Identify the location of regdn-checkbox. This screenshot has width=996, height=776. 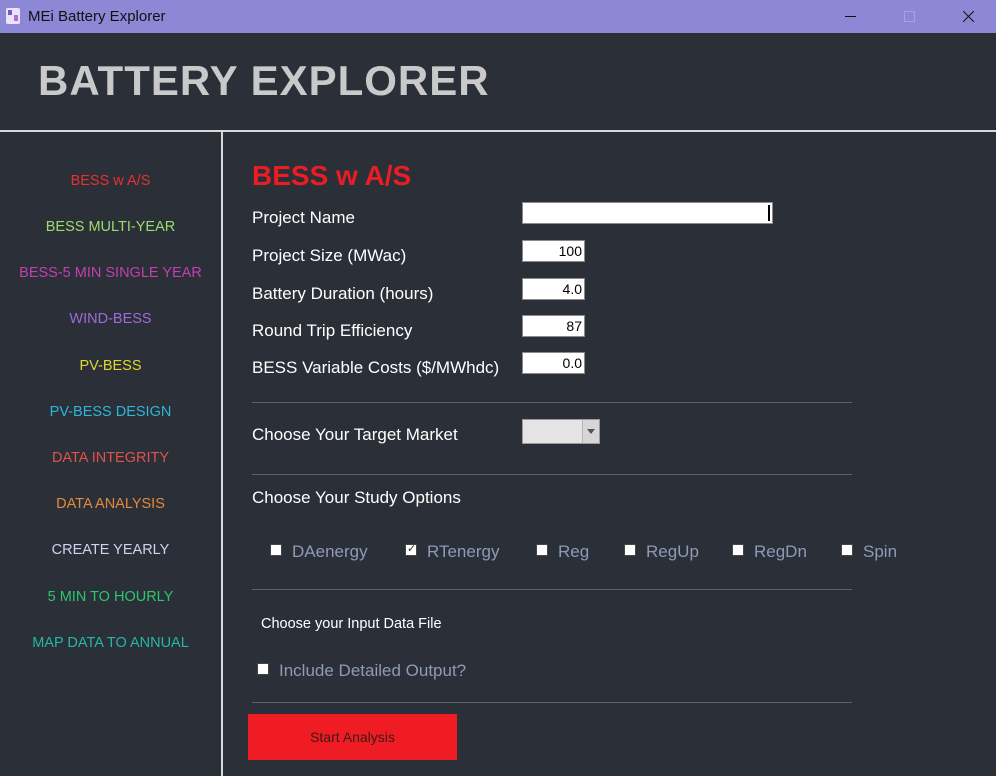
(738, 550).